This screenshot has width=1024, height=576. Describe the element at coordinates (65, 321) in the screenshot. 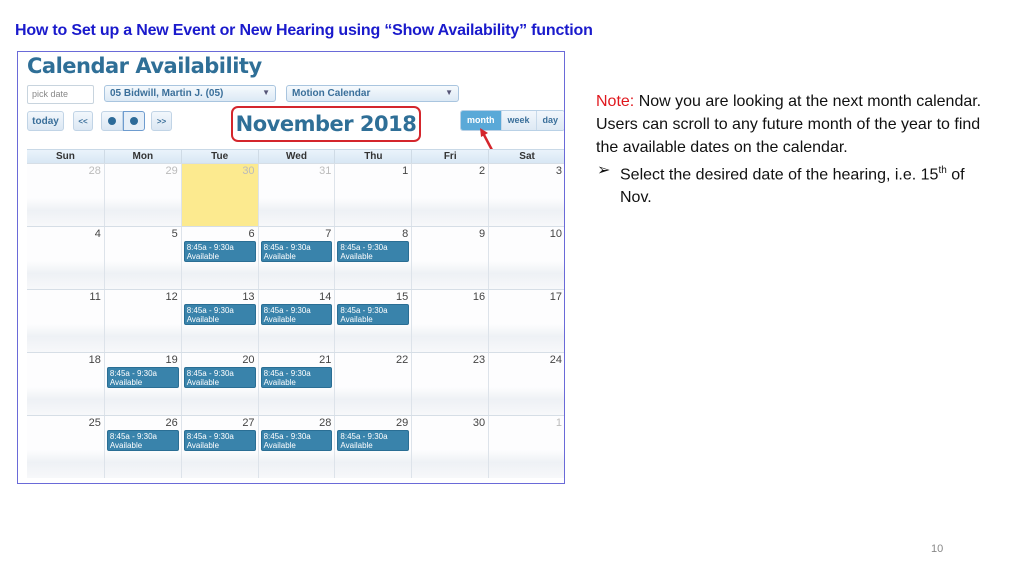

I see `day-cell: 11` at that location.